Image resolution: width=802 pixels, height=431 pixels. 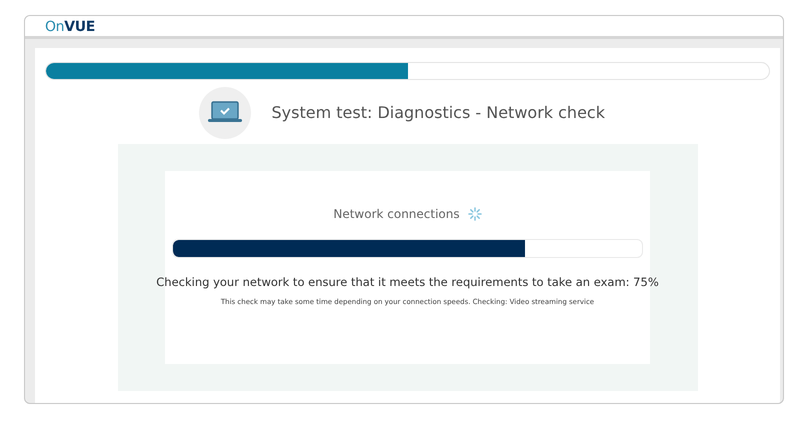 What do you see at coordinates (407, 282) in the screenshot?
I see `status-message: Checking your network to ensure that it meets the requirements to take an exam: 75%` at bounding box center [407, 282].